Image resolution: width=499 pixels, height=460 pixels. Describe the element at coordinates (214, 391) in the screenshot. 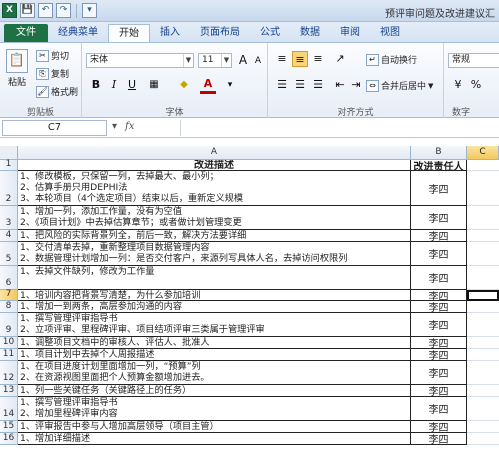

I see `cell-description: 1、列一些关键任务（关键路径上的任务）` at that location.